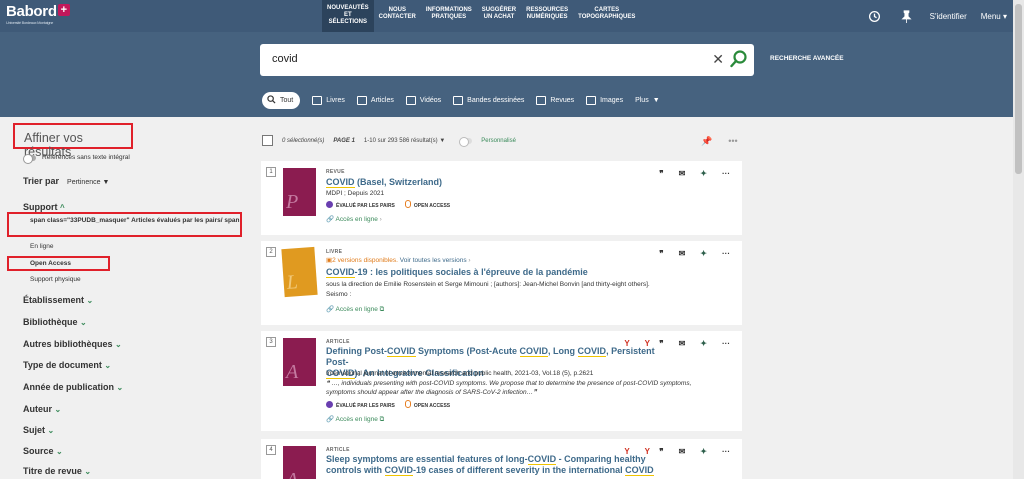  What do you see at coordinates (42, 246) in the screenshot?
I see `support-option-online: En ligne` at bounding box center [42, 246].